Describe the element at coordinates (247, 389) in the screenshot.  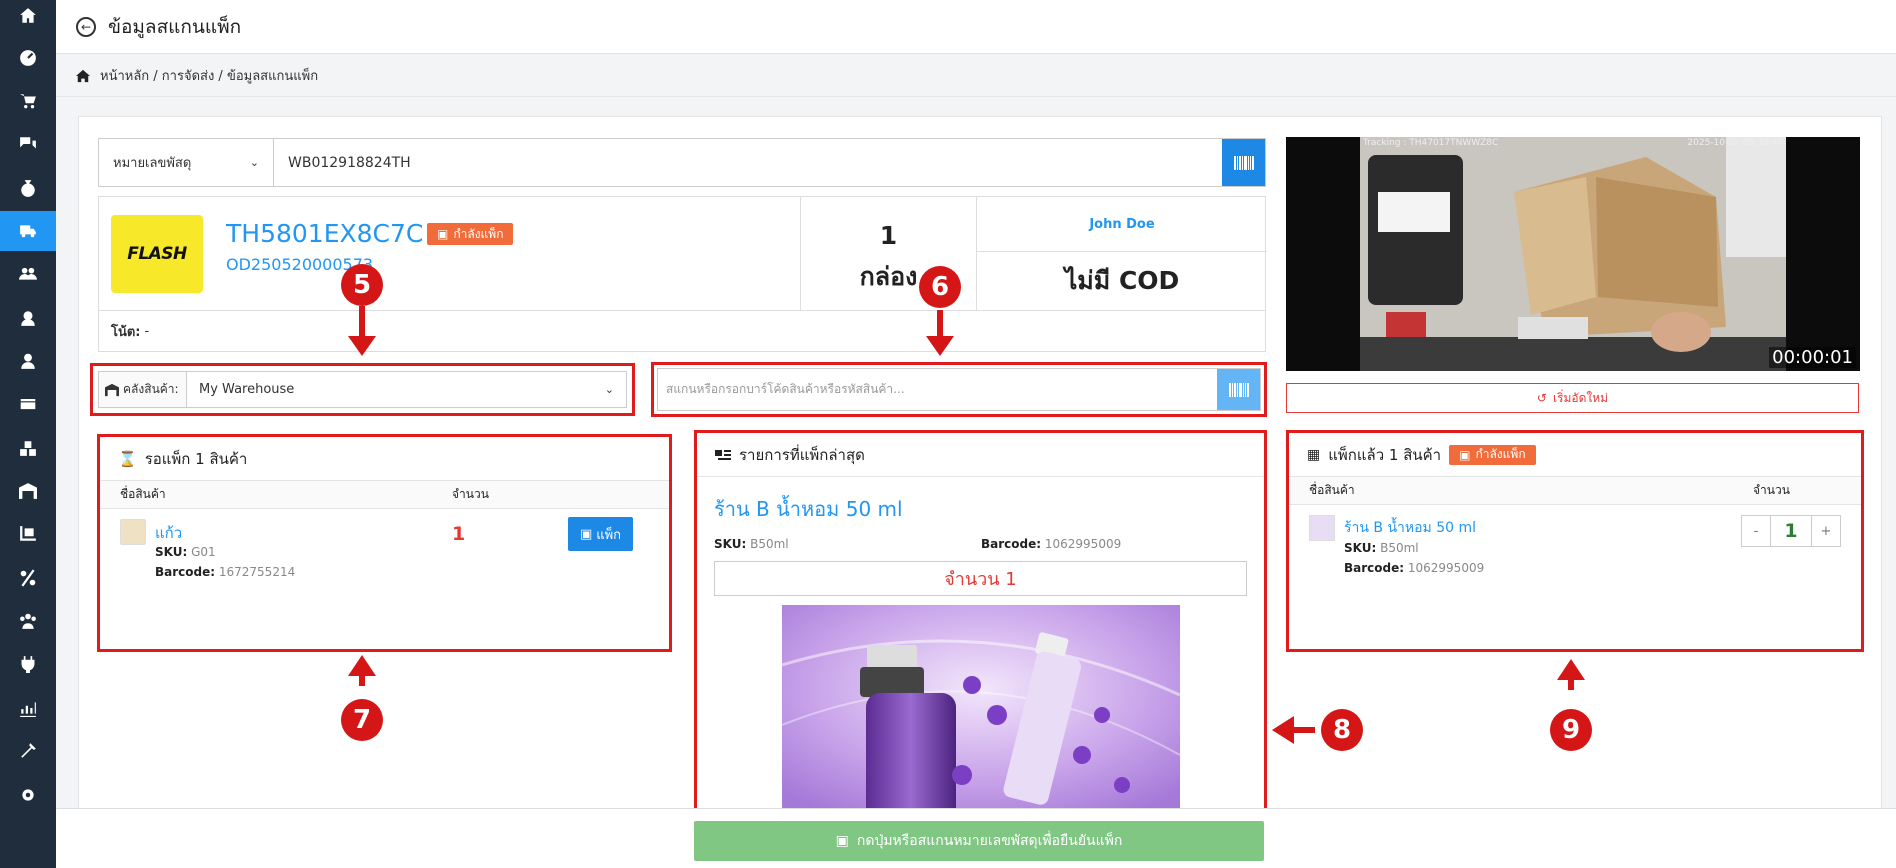
I see `warehouse-value: My Warehouse` at that location.